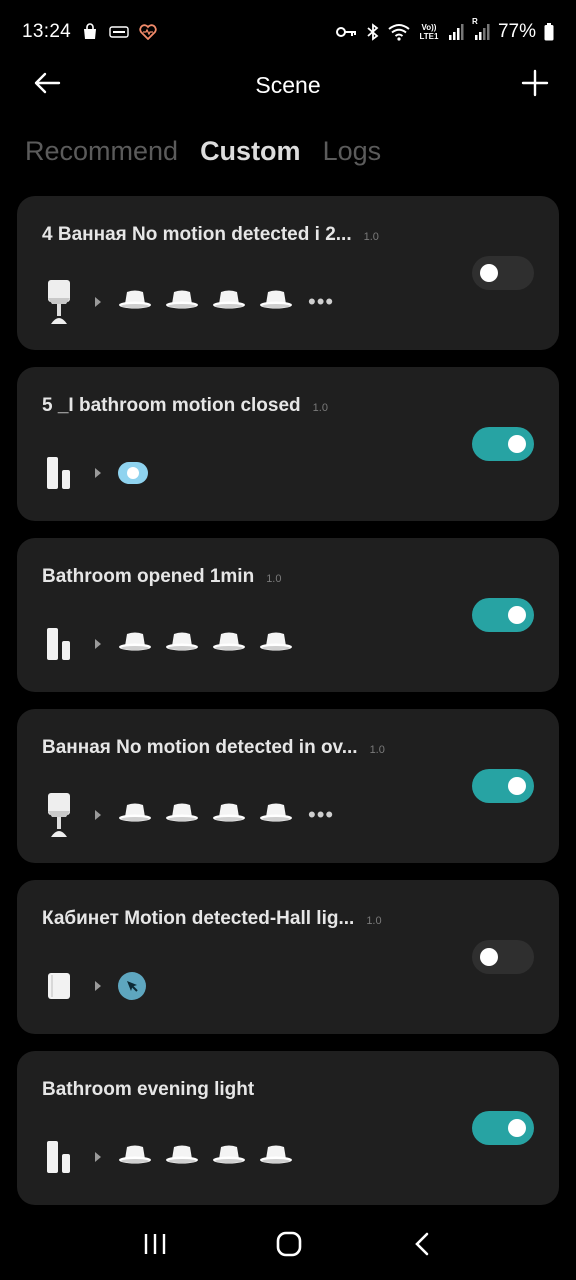  I want to click on add-scene-icon, so click(535, 85).